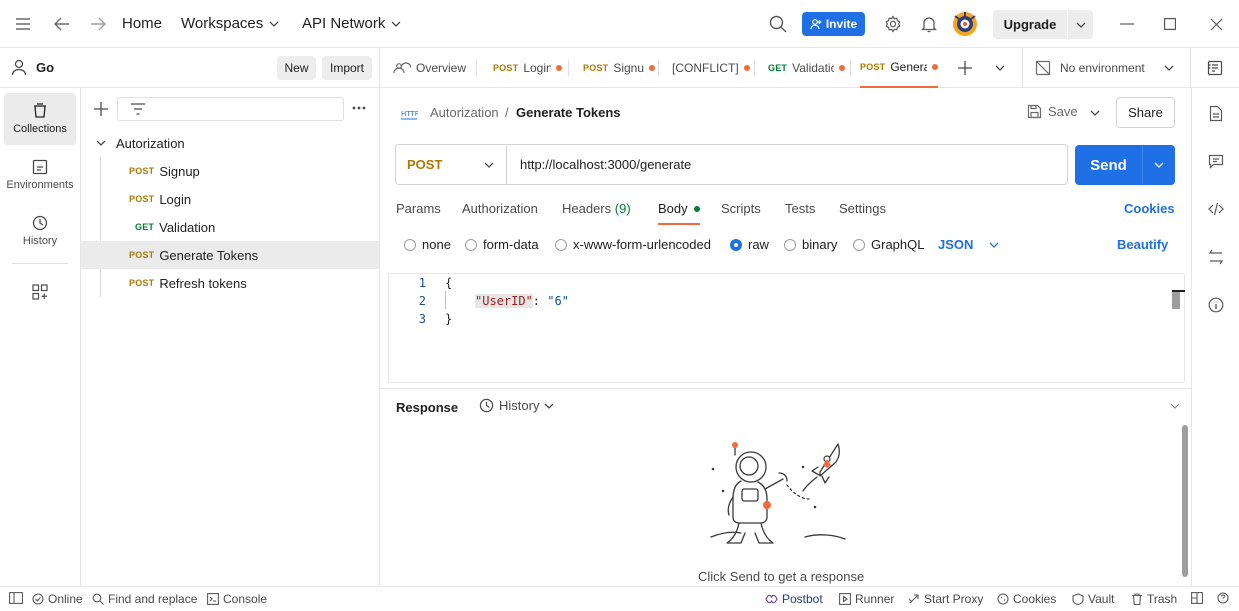  I want to click on rail-collections-label: Collections, so click(40, 129).